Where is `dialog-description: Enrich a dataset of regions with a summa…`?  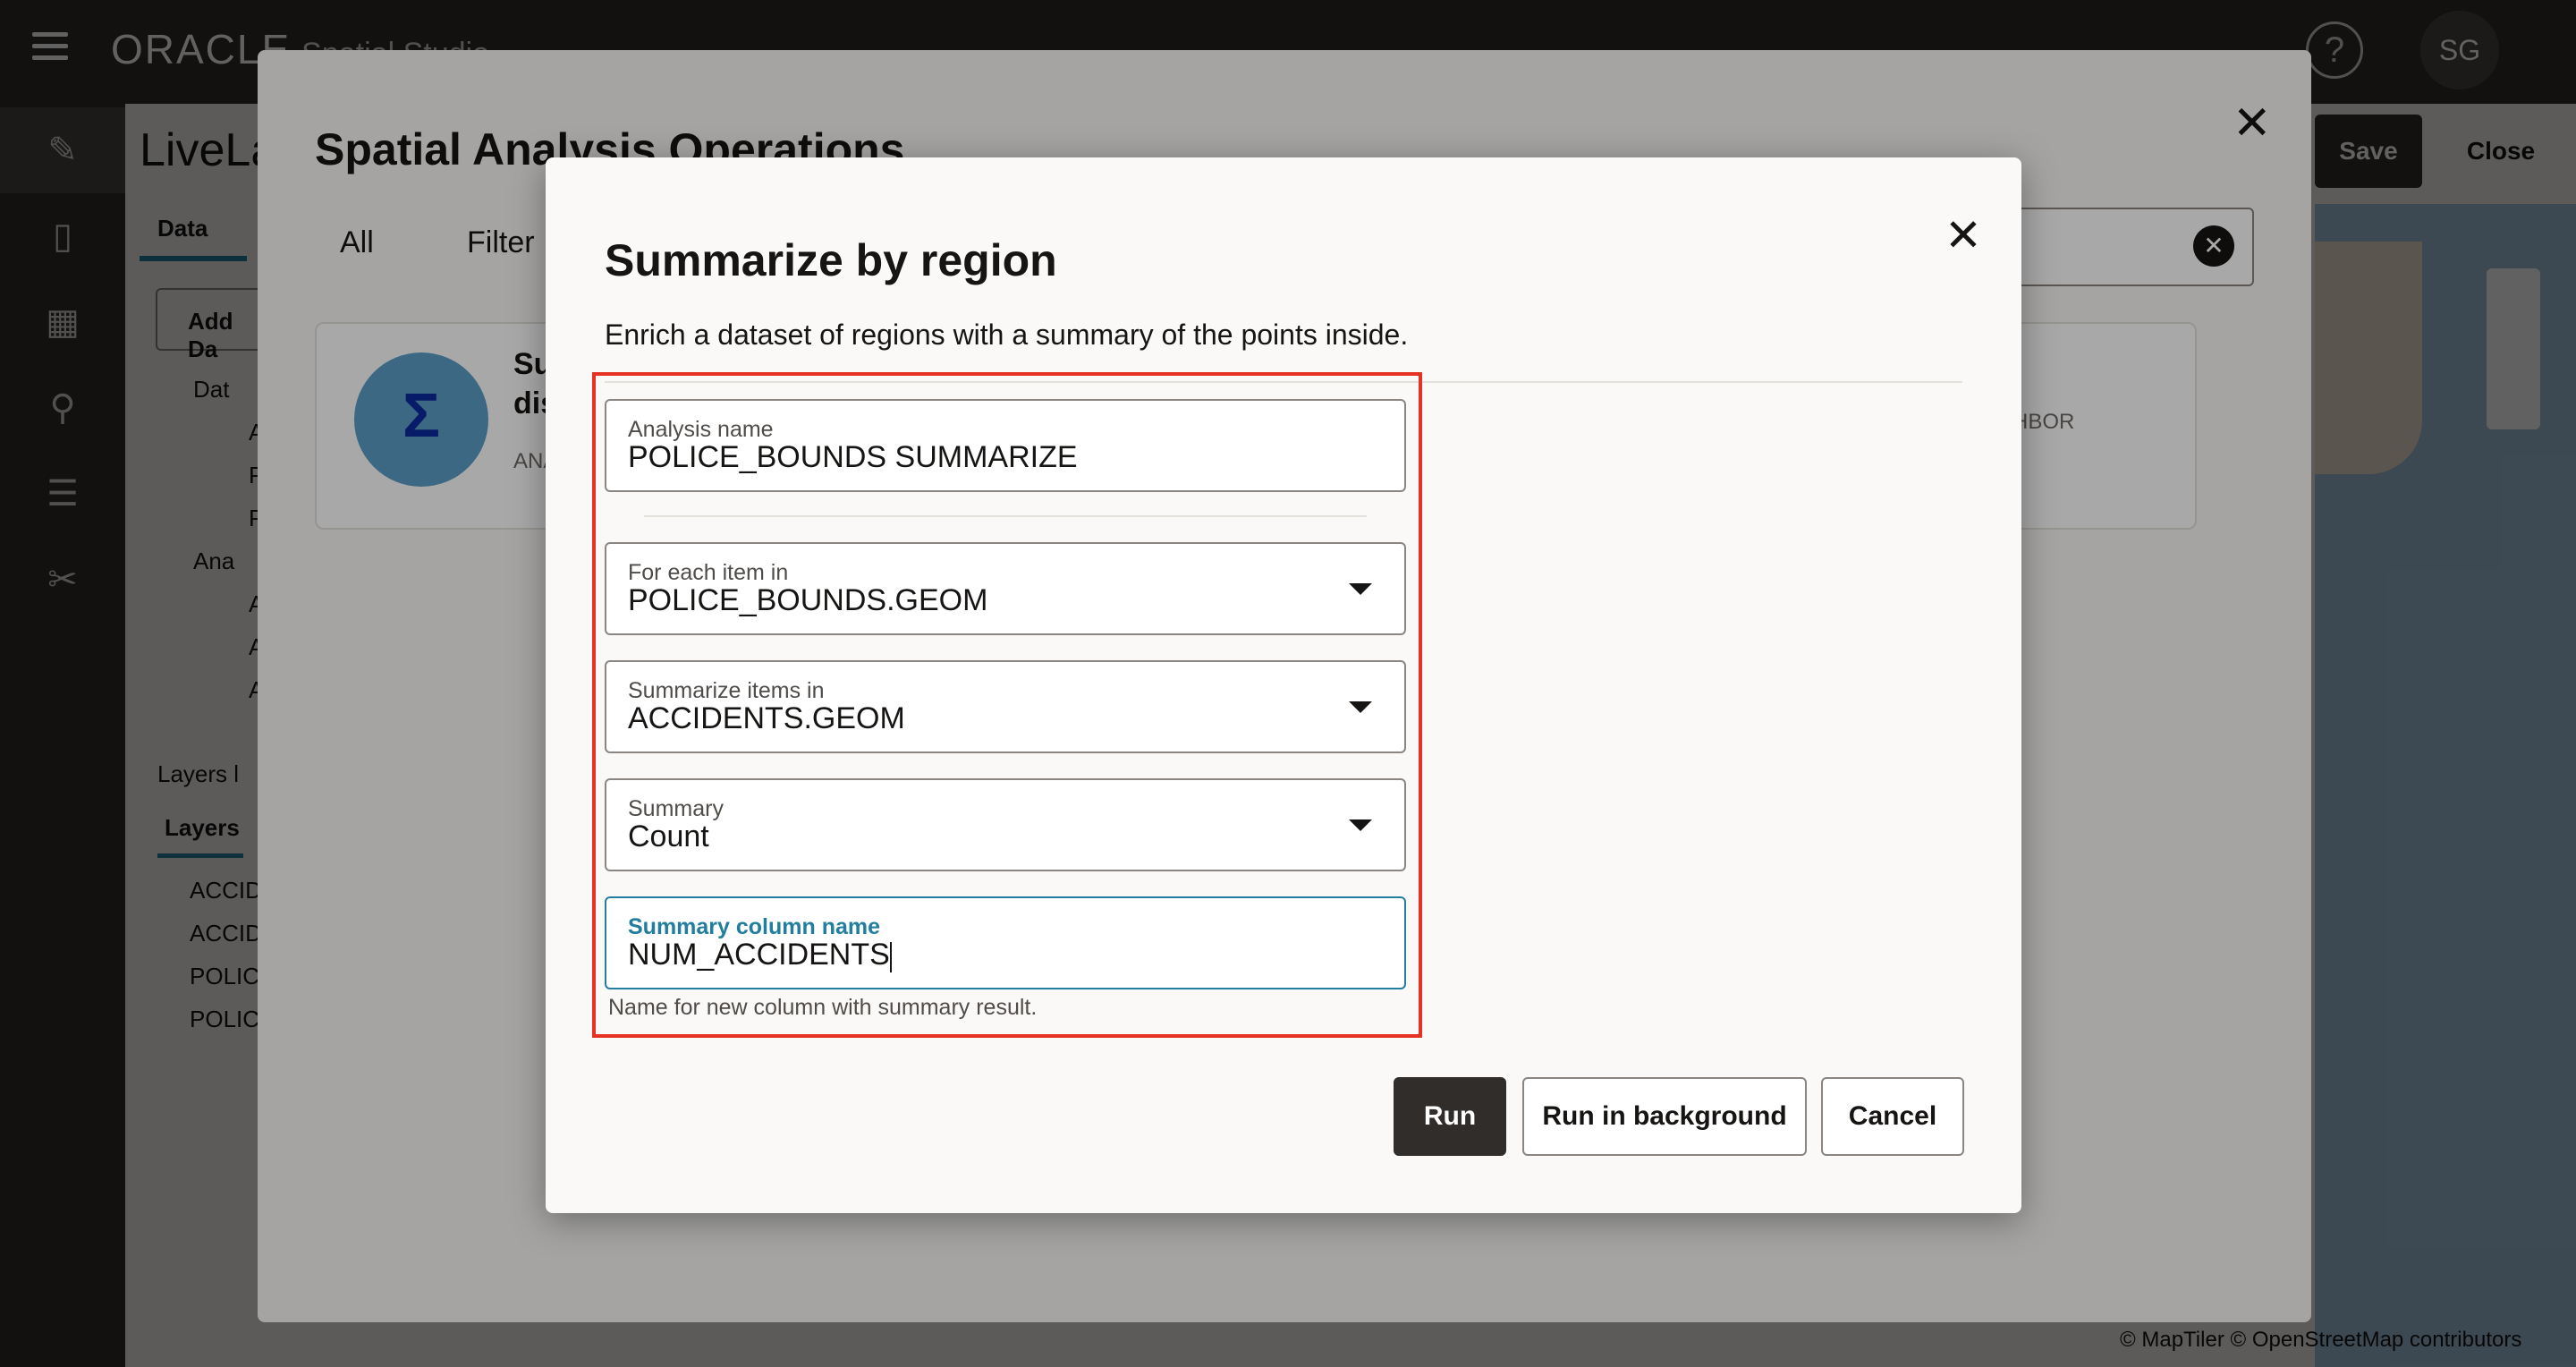
dialog-description: Enrich a dataset of regions with a summa… is located at coordinates (1007, 334).